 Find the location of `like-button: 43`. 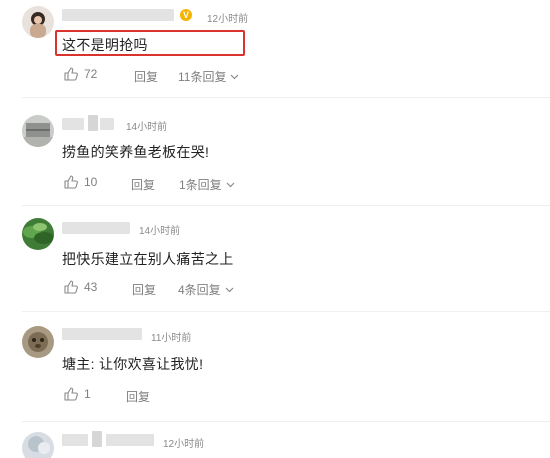

like-button: 43 is located at coordinates (80, 287).